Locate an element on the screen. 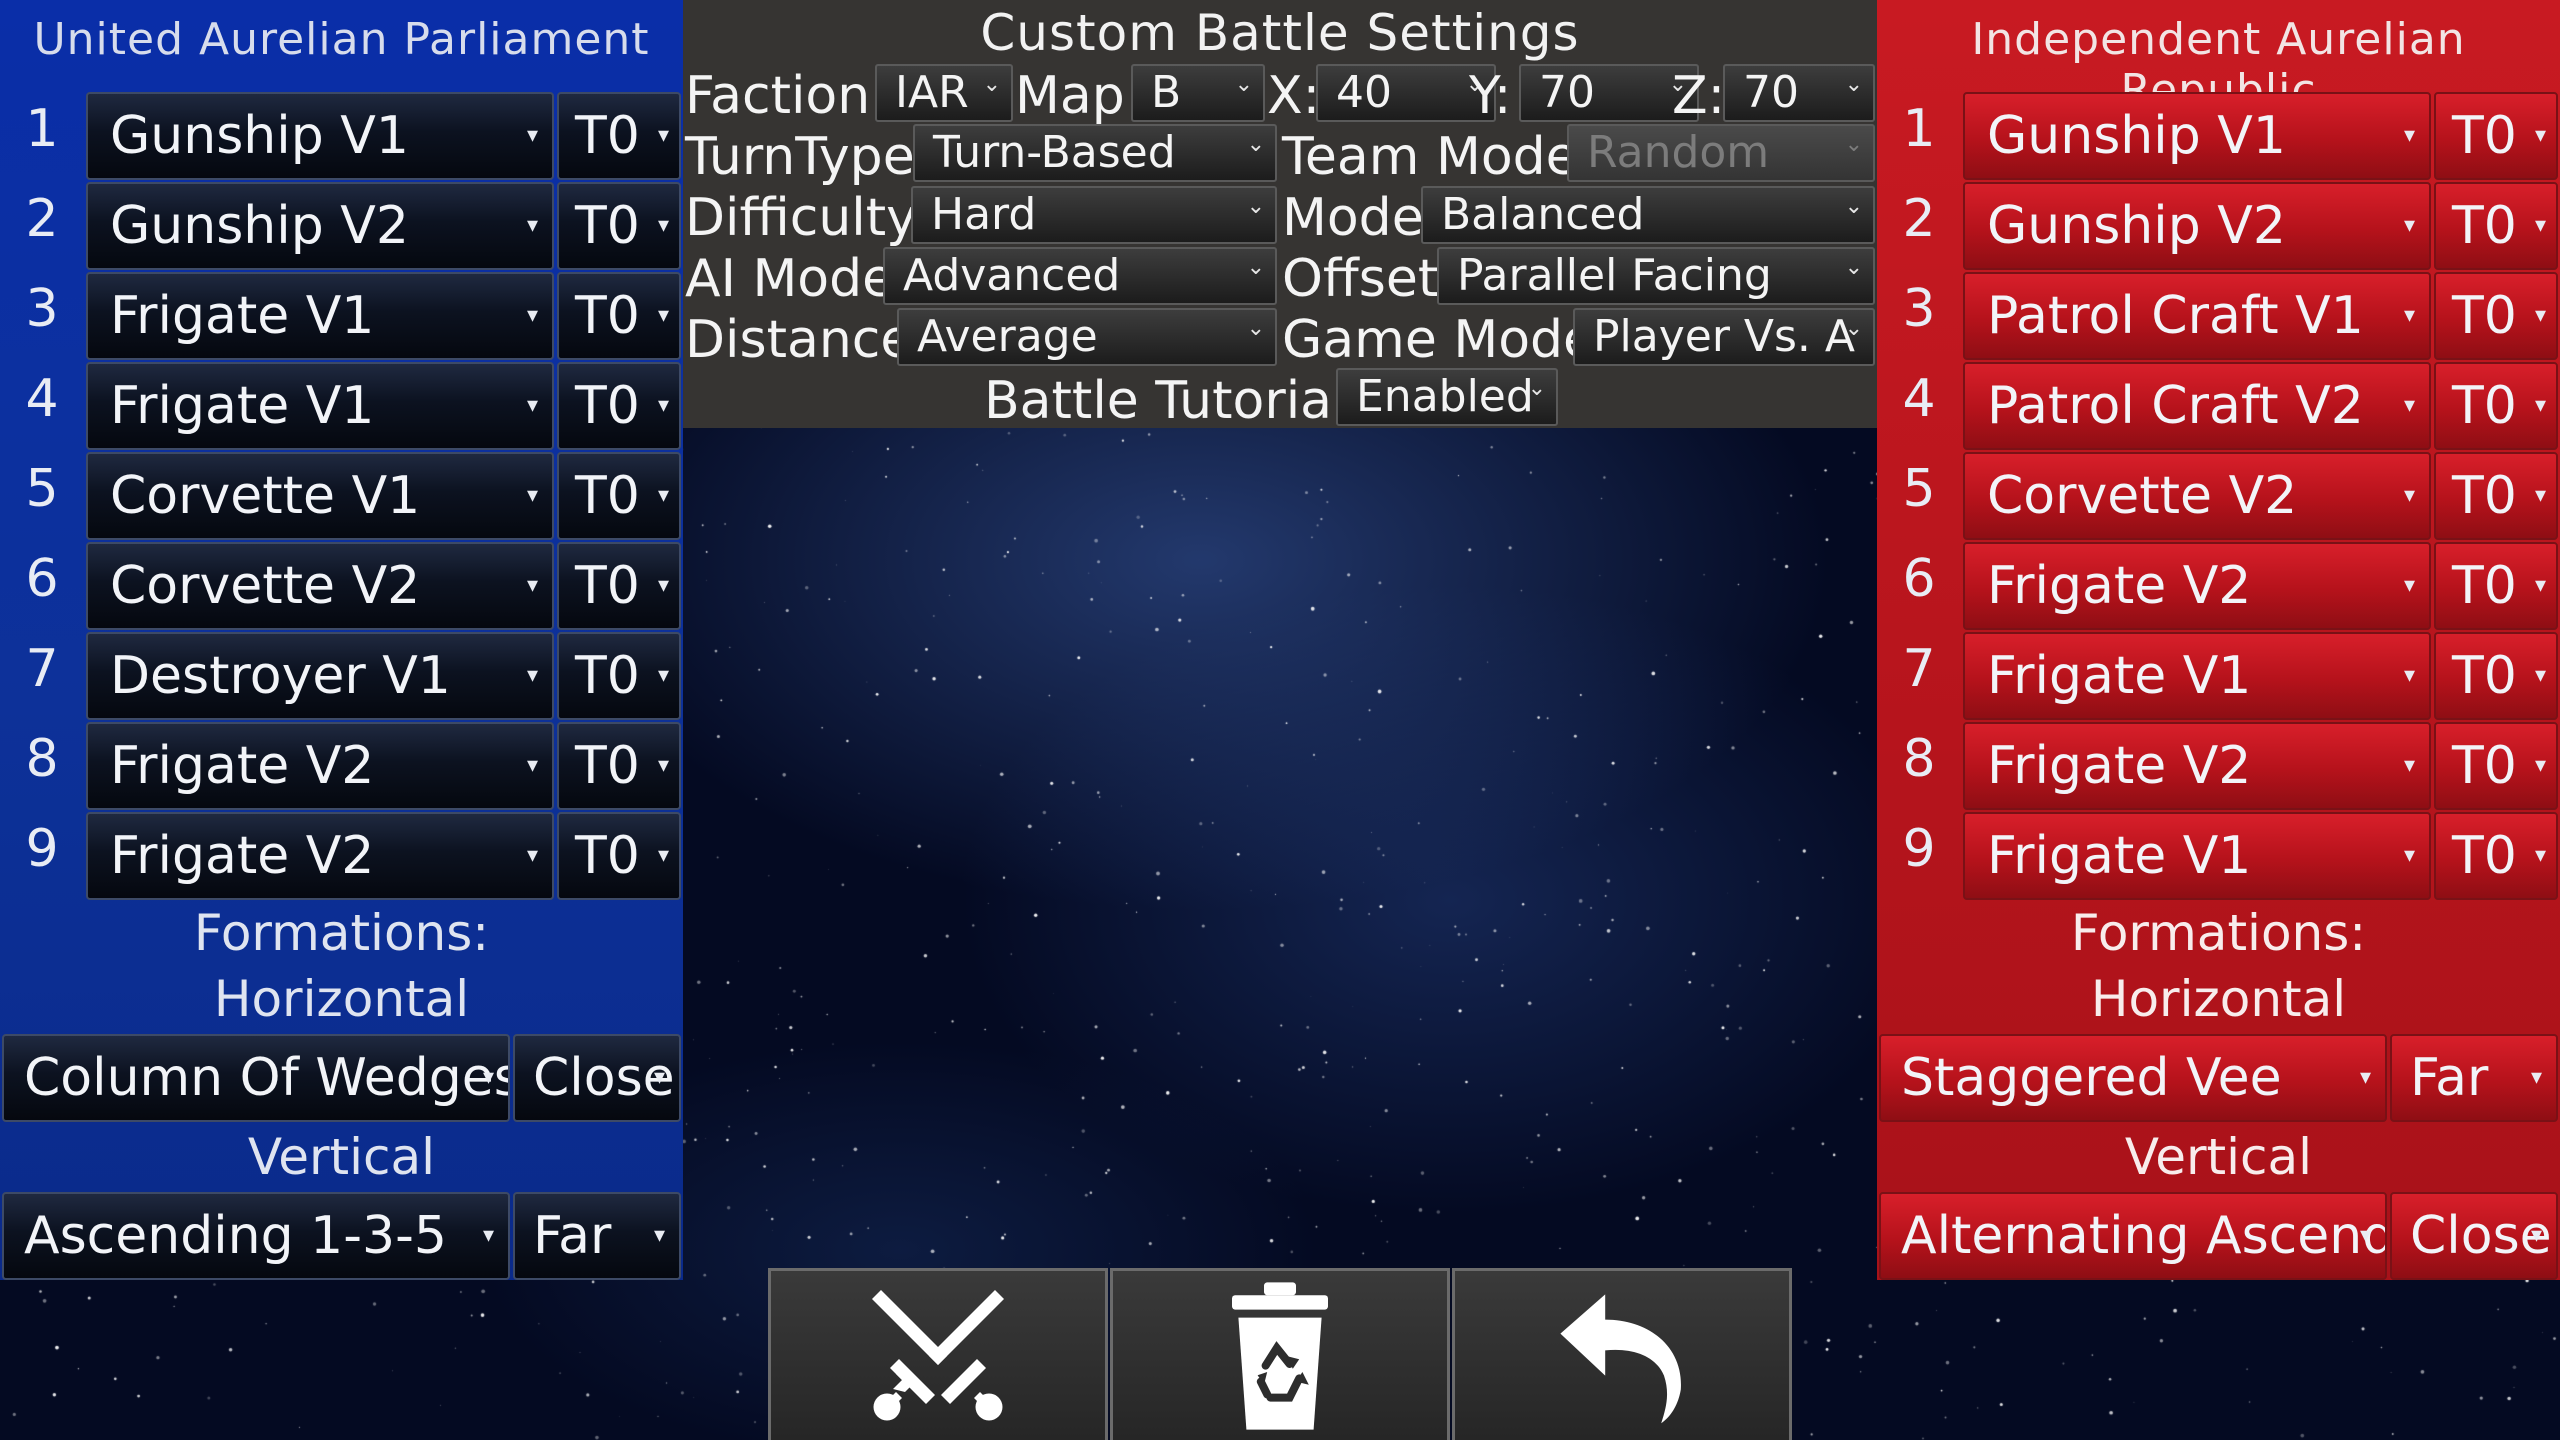  formation-value: Staggered Vee is located at coordinates (2091, 1078).